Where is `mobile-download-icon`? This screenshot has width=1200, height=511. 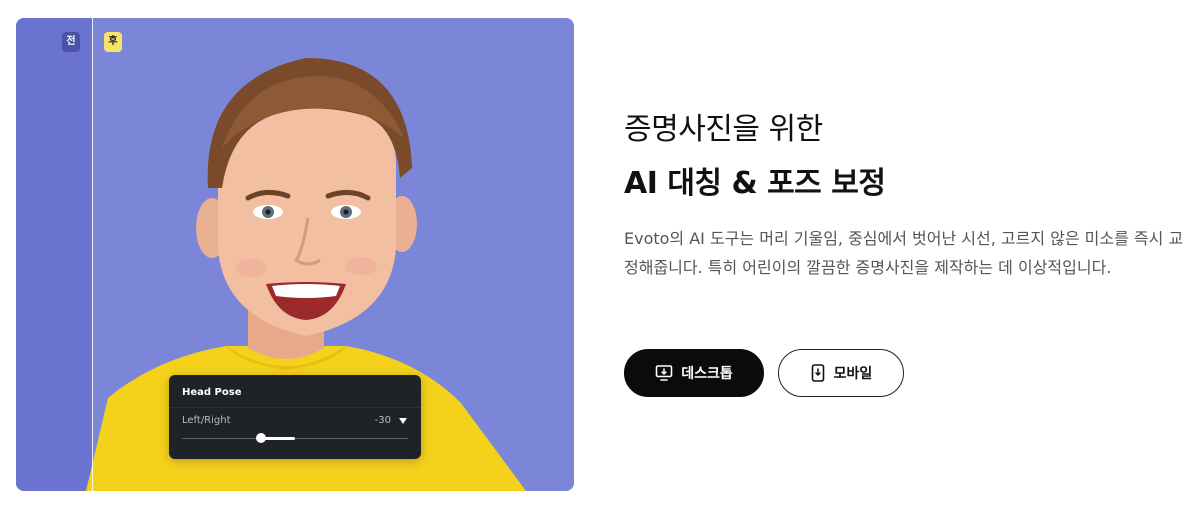
mobile-download-icon is located at coordinates (817, 373).